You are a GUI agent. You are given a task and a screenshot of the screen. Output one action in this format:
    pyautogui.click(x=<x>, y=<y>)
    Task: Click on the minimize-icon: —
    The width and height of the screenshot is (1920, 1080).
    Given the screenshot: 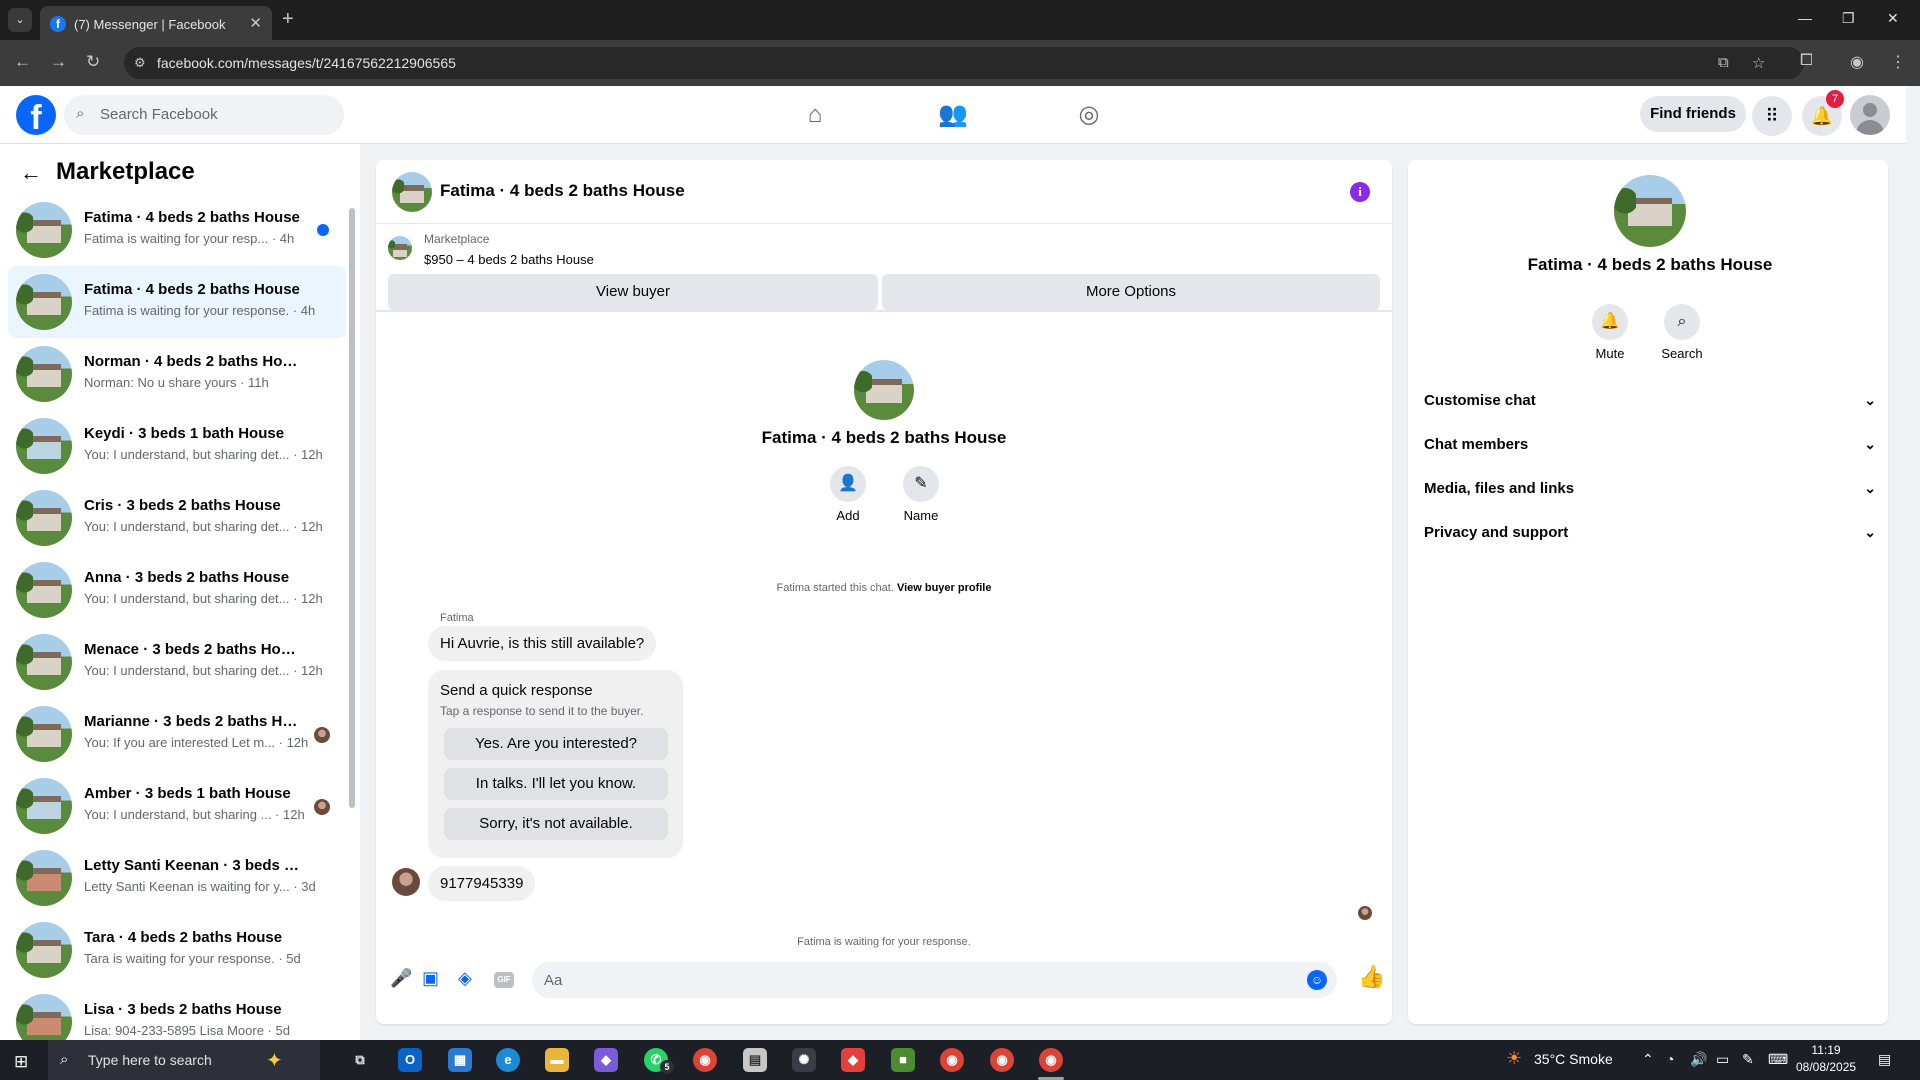 What is the action you would take?
    pyautogui.click(x=1805, y=18)
    